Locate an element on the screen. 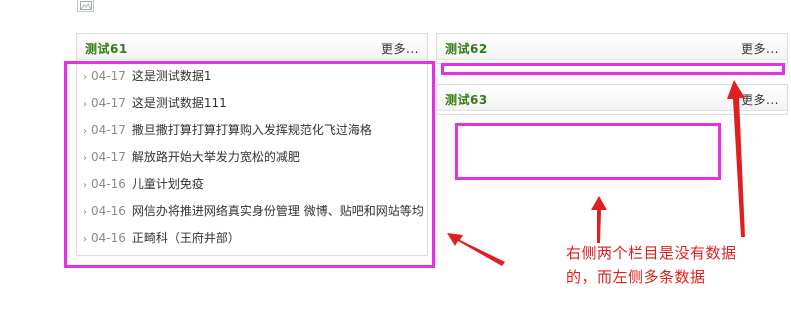 The image size is (791, 312). arrow-up-middle-icon is located at coordinates (599, 219).